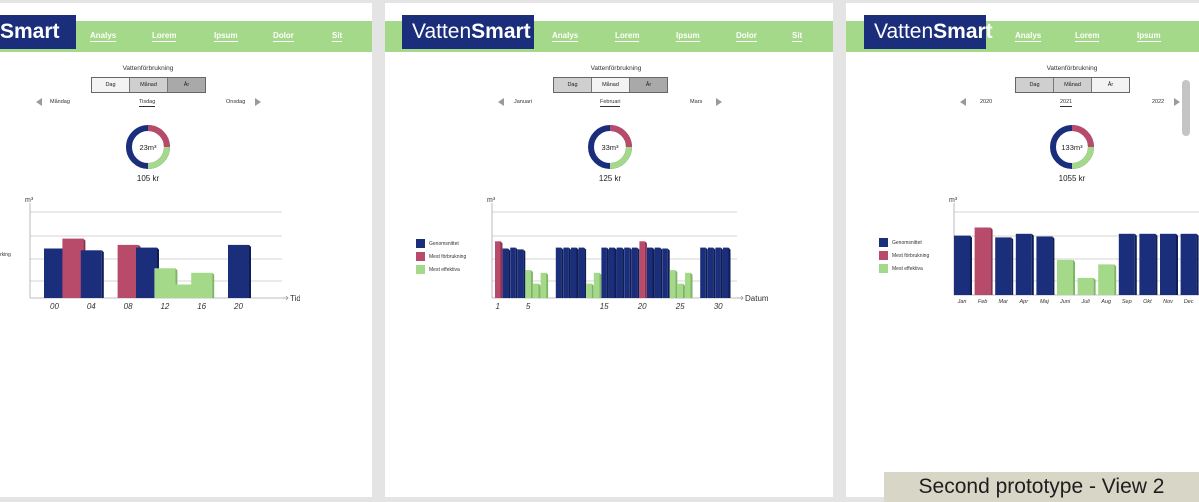 This screenshot has width=1199, height=502. Describe the element at coordinates (1065, 302) in the screenshot. I see `x-tick-label: Juni` at that location.